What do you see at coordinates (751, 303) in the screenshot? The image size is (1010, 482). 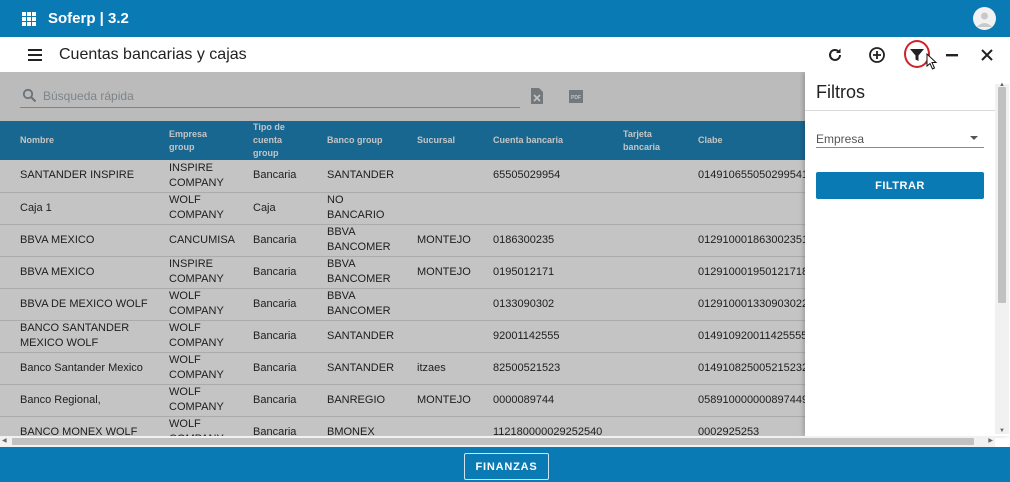 I see `table-cell: 012910001330903022` at bounding box center [751, 303].